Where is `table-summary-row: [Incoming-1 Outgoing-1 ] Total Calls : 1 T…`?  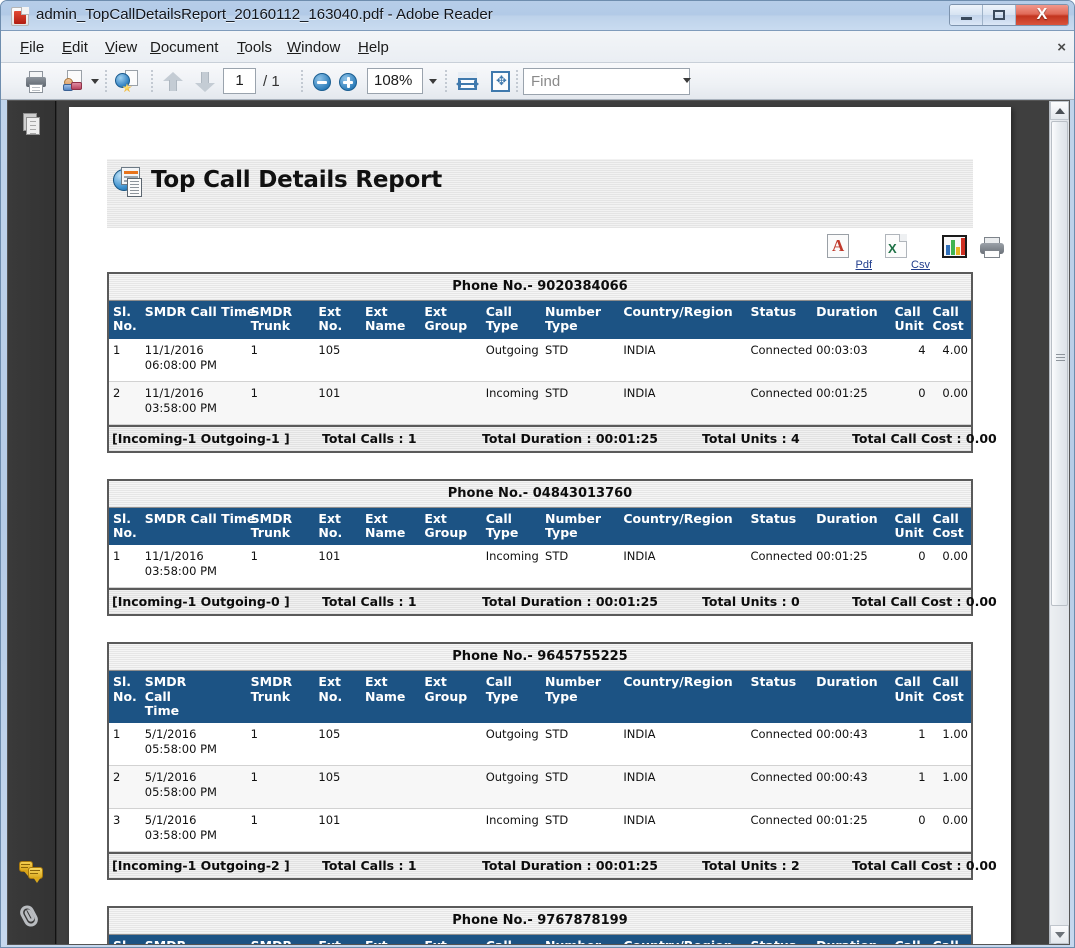
table-summary-row: [Incoming-1 Outgoing-1 ] Total Calls : 1 T… is located at coordinates (553, 437).